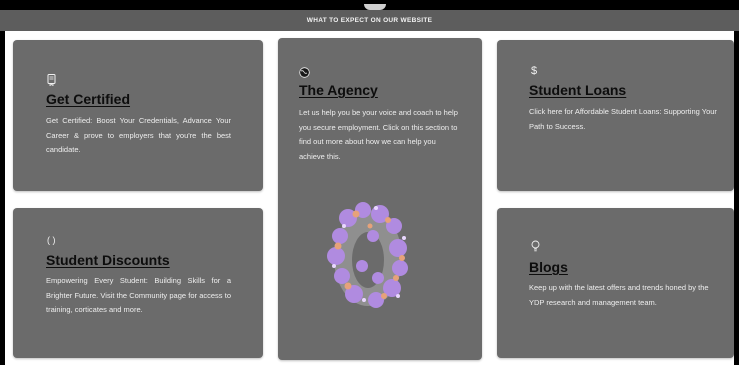 The height and width of the screenshot is (365, 739). I want to click on dollar-icon: $, so click(534, 71).